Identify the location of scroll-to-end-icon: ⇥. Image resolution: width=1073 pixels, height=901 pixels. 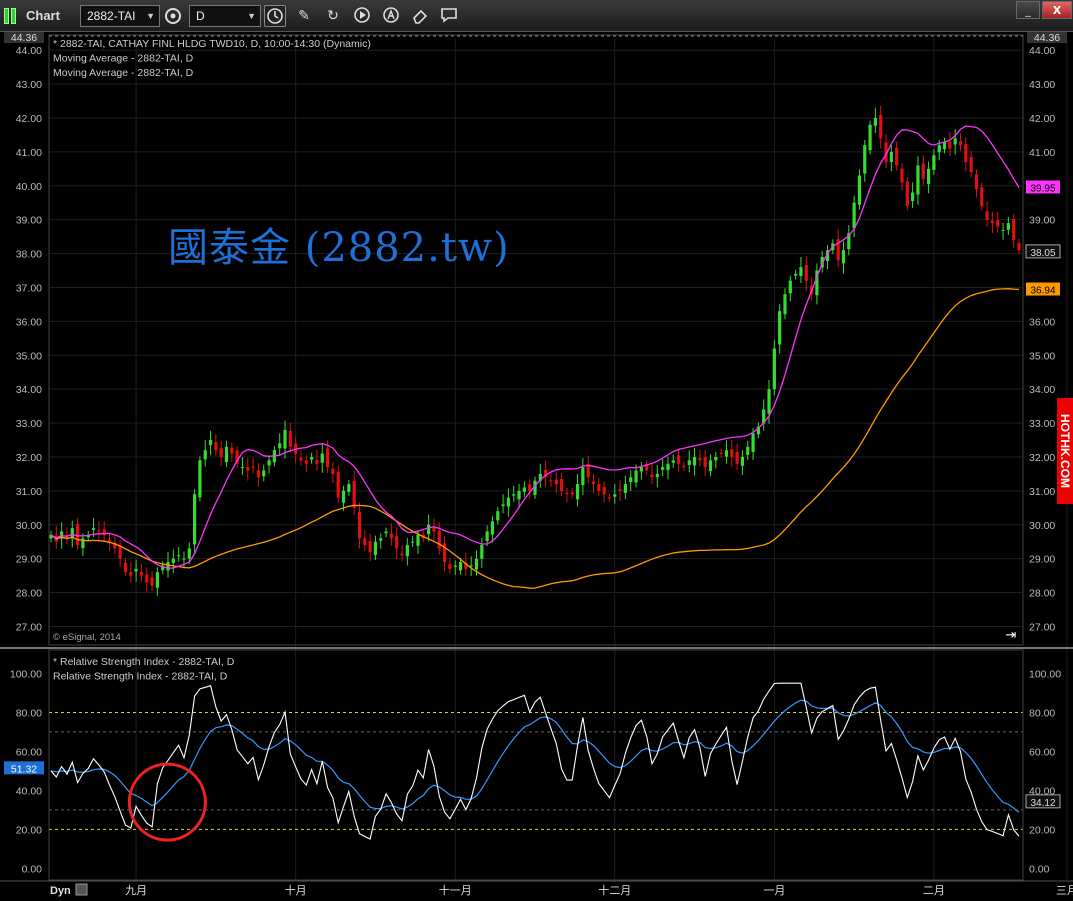
(1011, 636).